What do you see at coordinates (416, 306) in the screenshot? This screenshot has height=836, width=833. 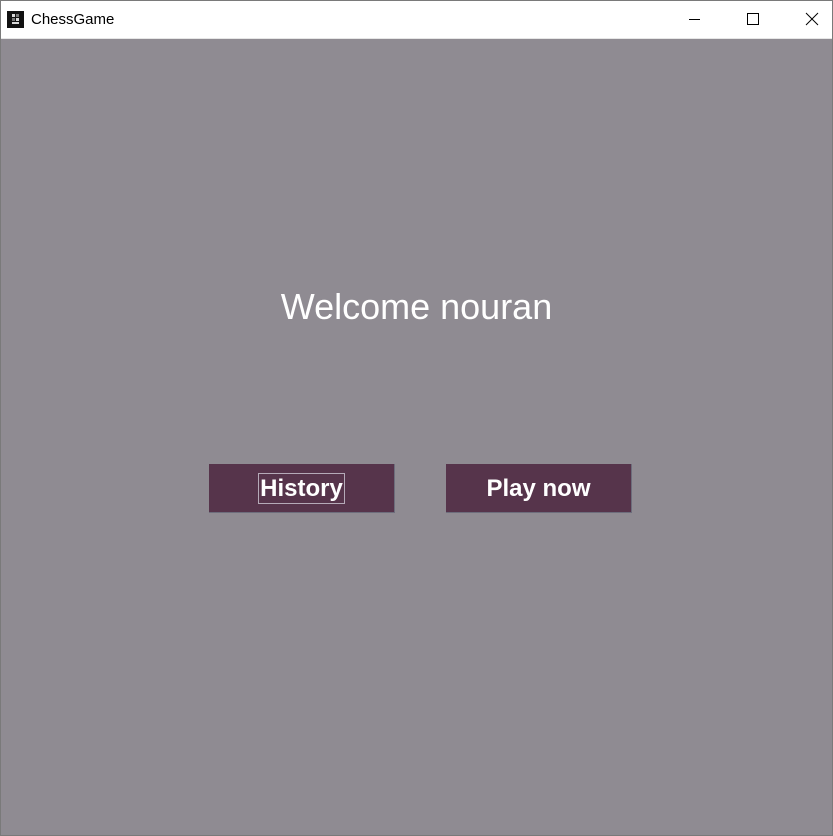 I see `welcome-message: Welcome nouran` at bounding box center [416, 306].